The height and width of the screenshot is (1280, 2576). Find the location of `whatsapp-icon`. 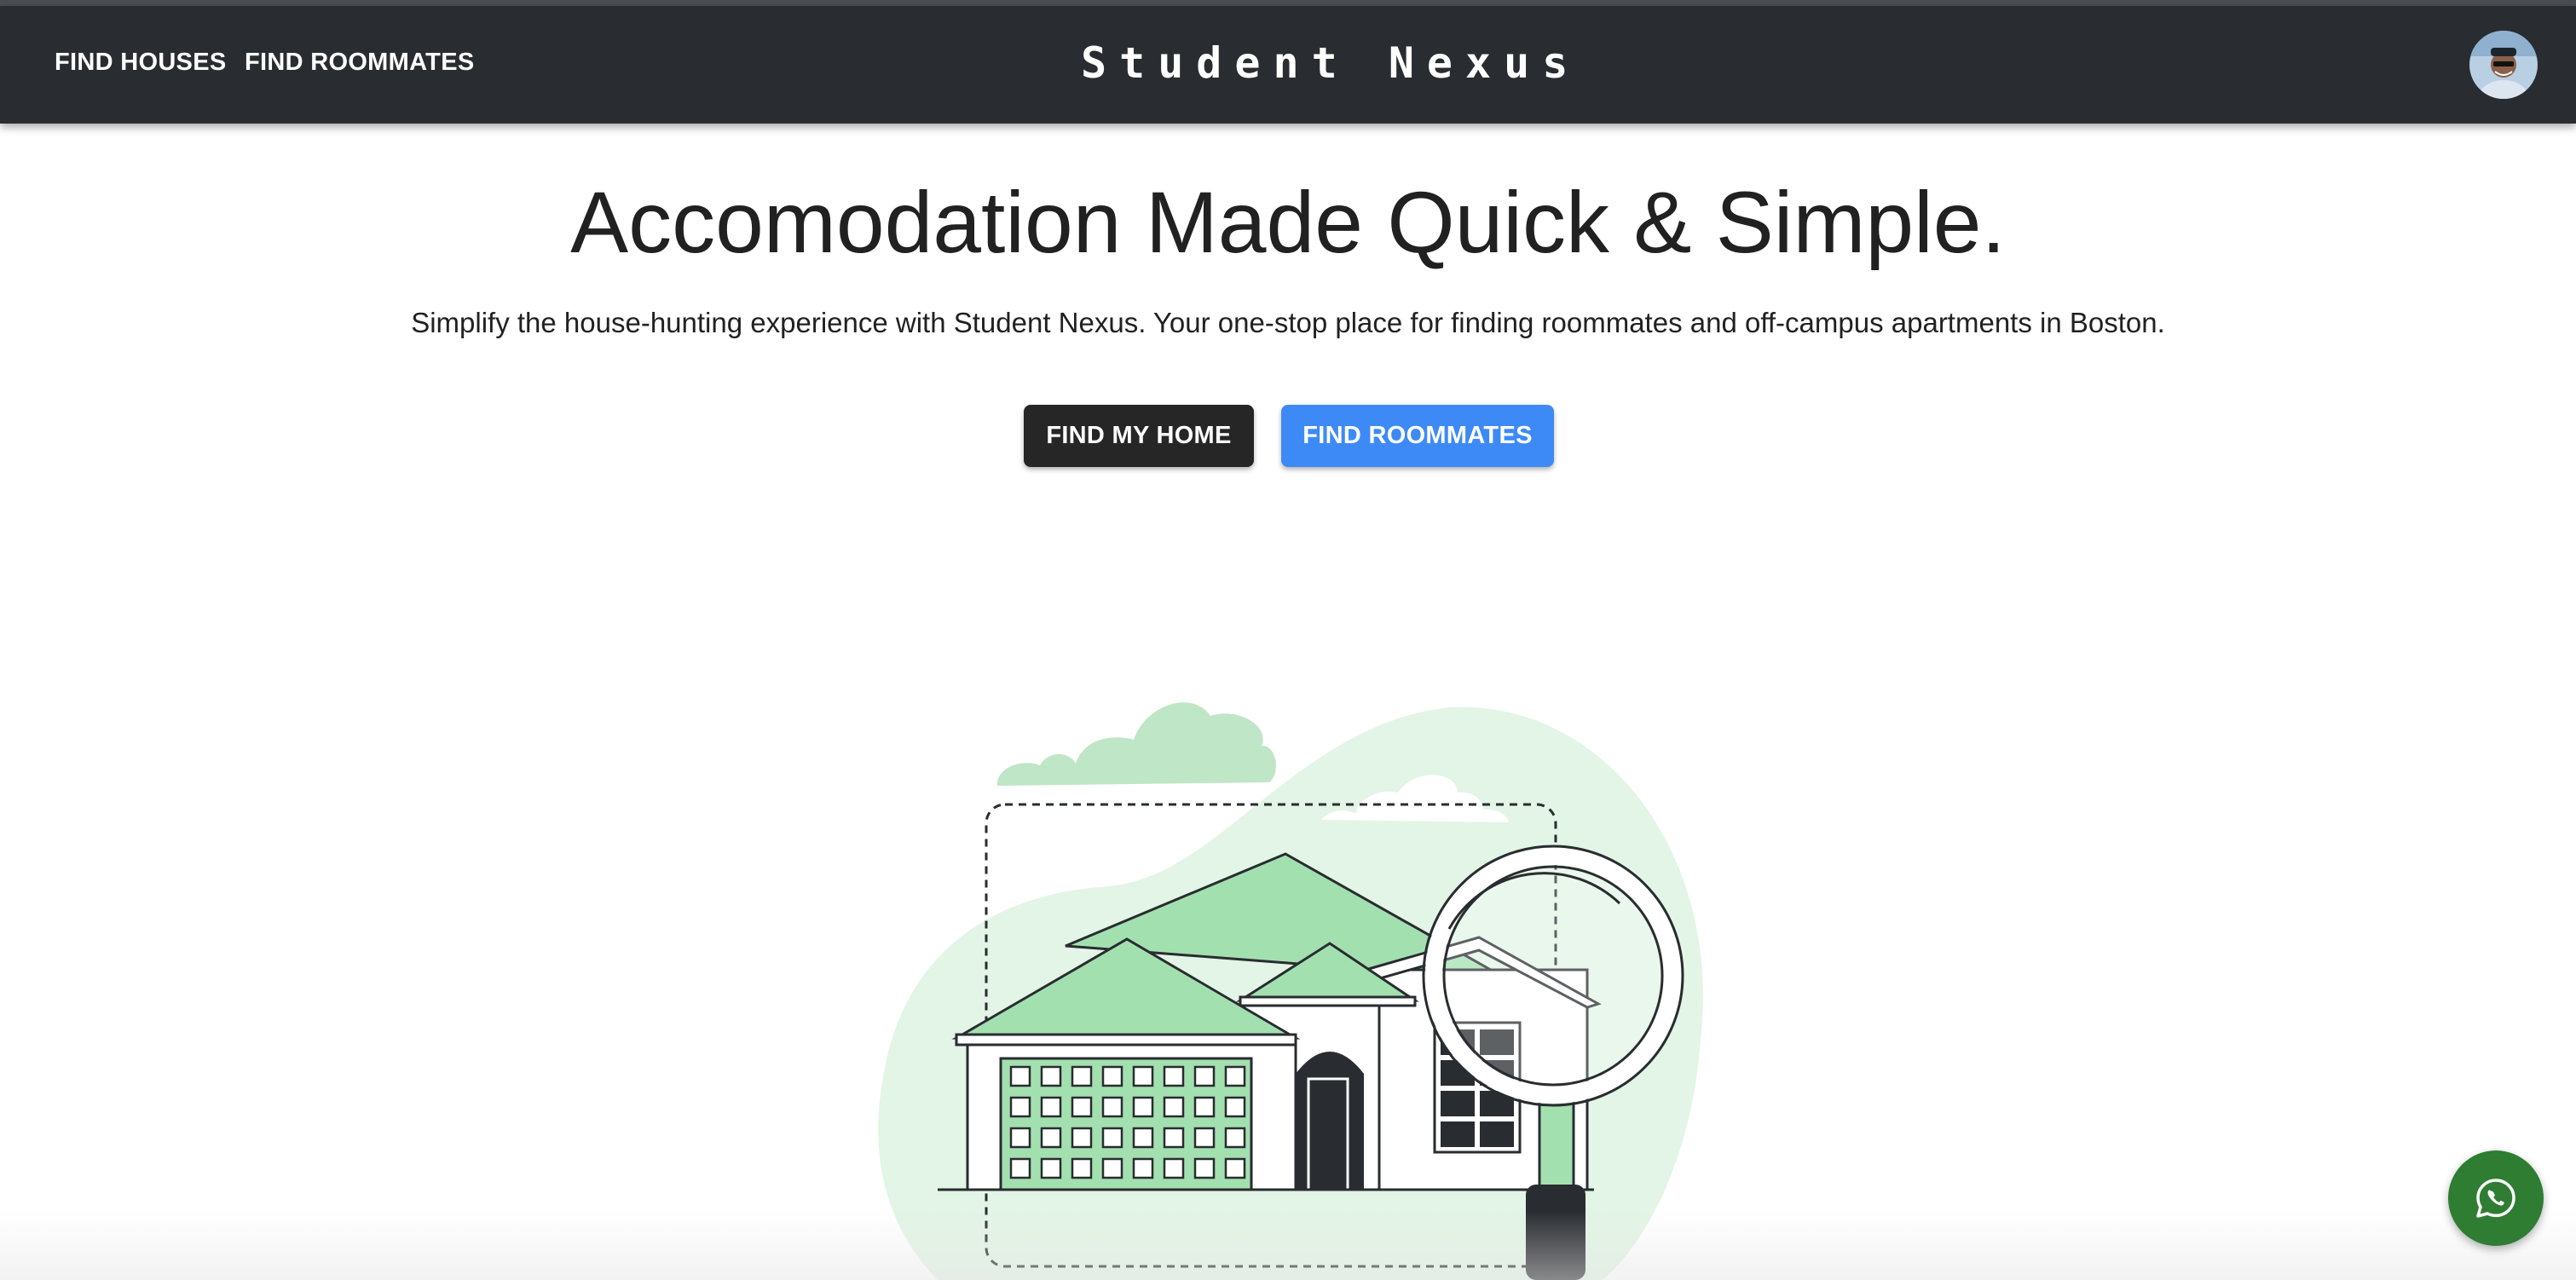

whatsapp-icon is located at coordinates (2495, 1198).